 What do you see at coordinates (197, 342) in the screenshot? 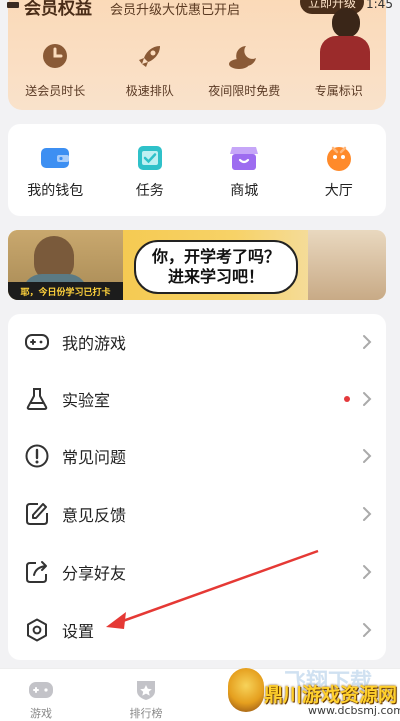
I see `menu-item-my-games: 我的游戏` at bounding box center [197, 342].